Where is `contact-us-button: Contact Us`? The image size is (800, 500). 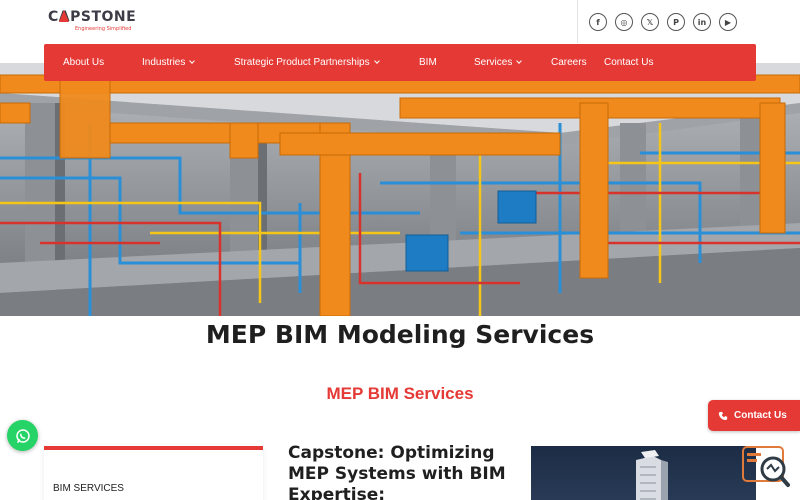 contact-us-button: Contact Us is located at coordinates (754, 415).